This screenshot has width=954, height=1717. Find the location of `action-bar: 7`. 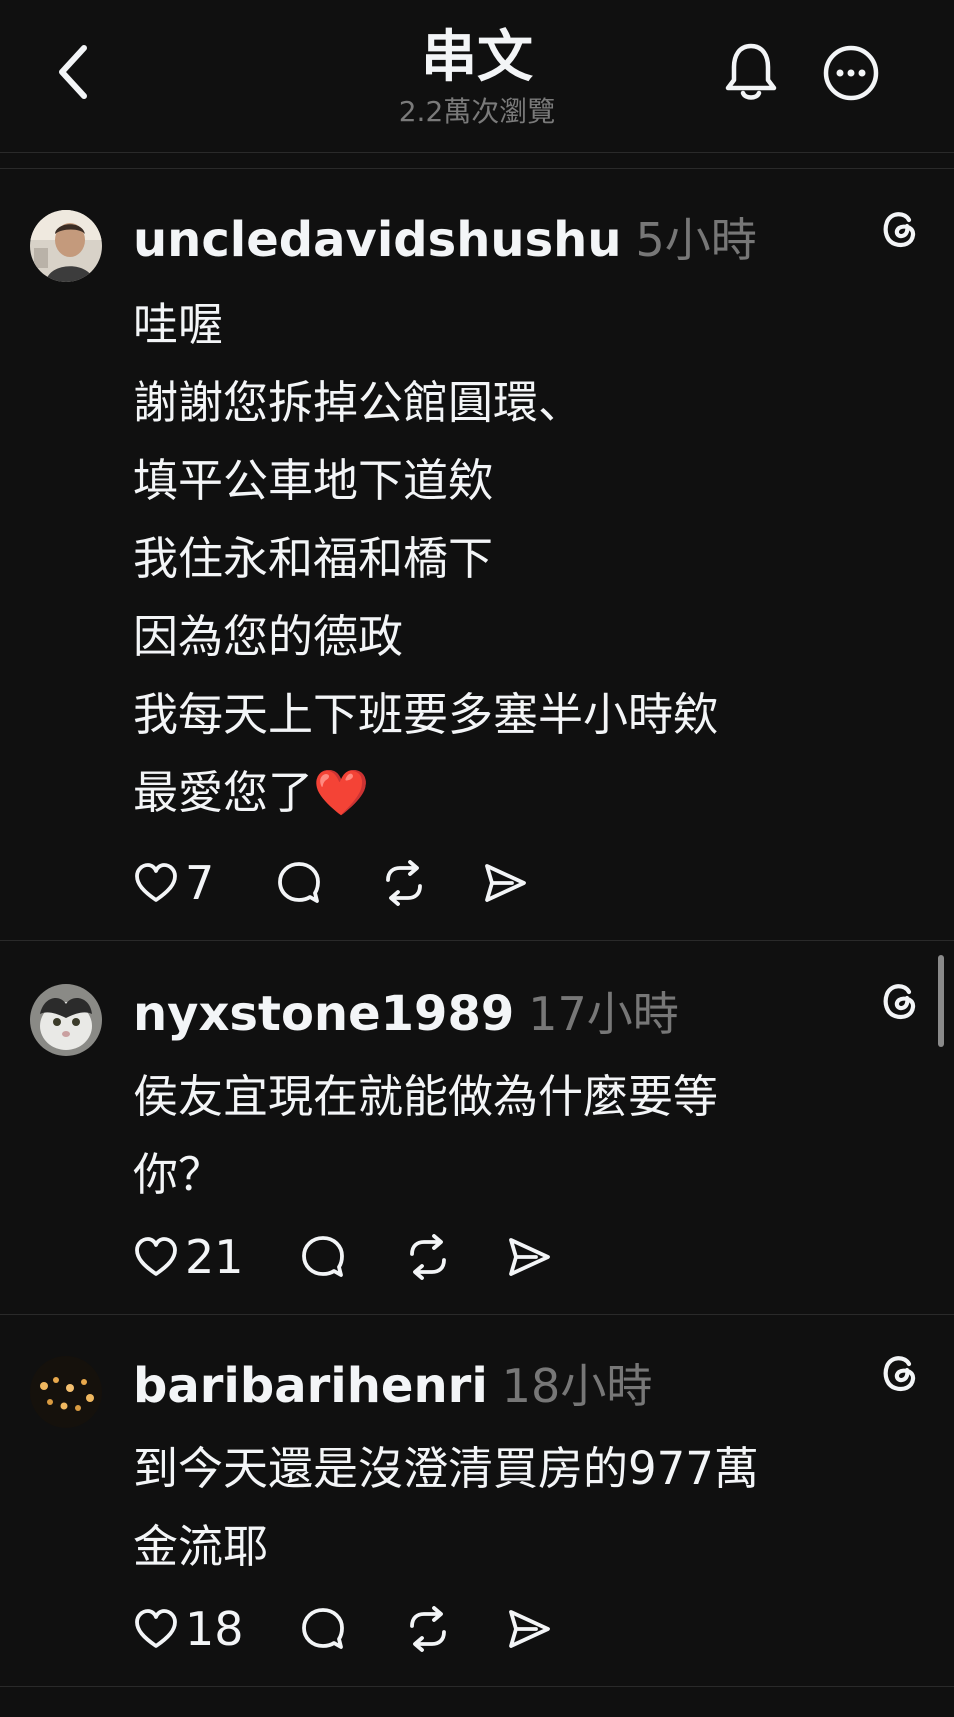

action-bar: 7 is located at coordinates (330, 883).